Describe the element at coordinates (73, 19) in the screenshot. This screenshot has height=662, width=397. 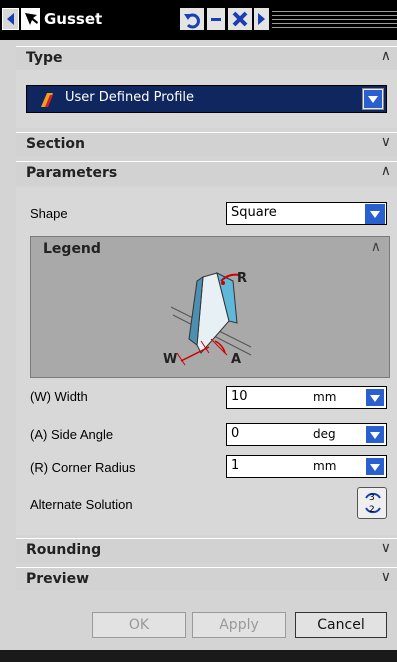
I see `dialog-title: Gusset` at that location.